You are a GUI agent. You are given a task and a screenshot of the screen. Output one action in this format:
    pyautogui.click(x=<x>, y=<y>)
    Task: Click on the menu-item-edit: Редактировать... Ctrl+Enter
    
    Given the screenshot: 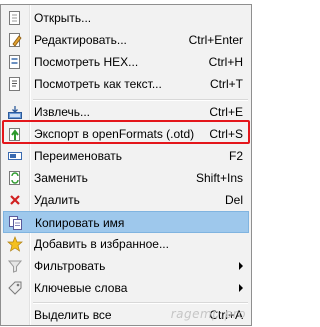 What is the action you would take?
    pyautogui.click(x=126, y=40)
    